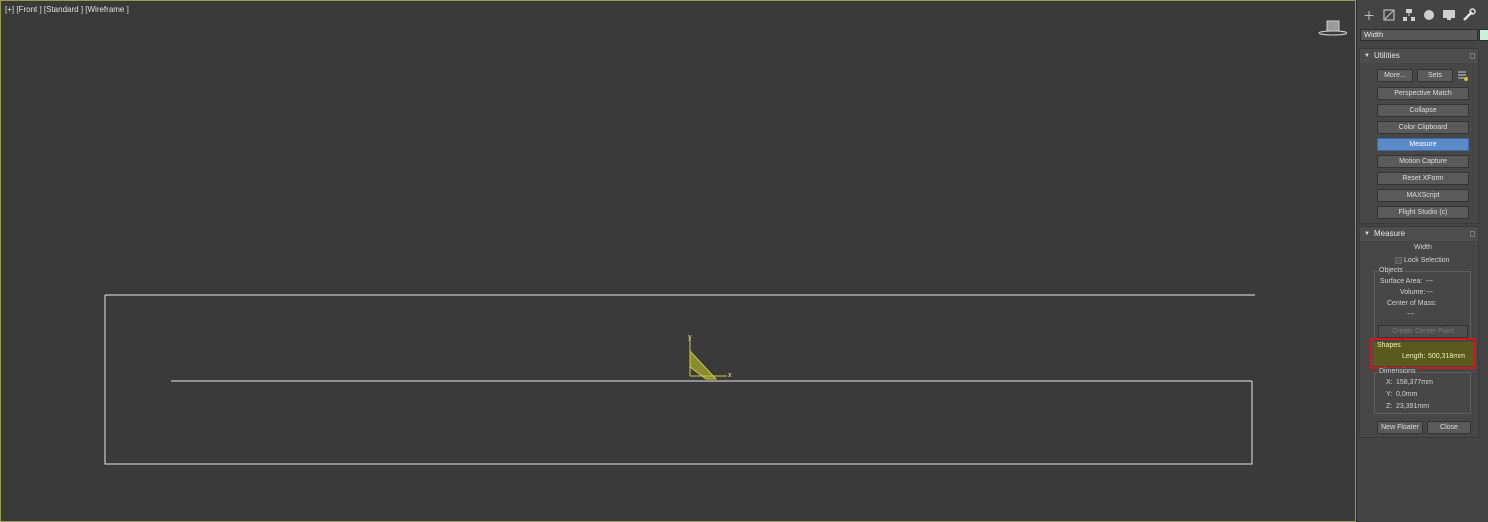 The height and width of the screenshot is (522, 1488). I want to click on gizmo-y-label: y, so click(690, 337).